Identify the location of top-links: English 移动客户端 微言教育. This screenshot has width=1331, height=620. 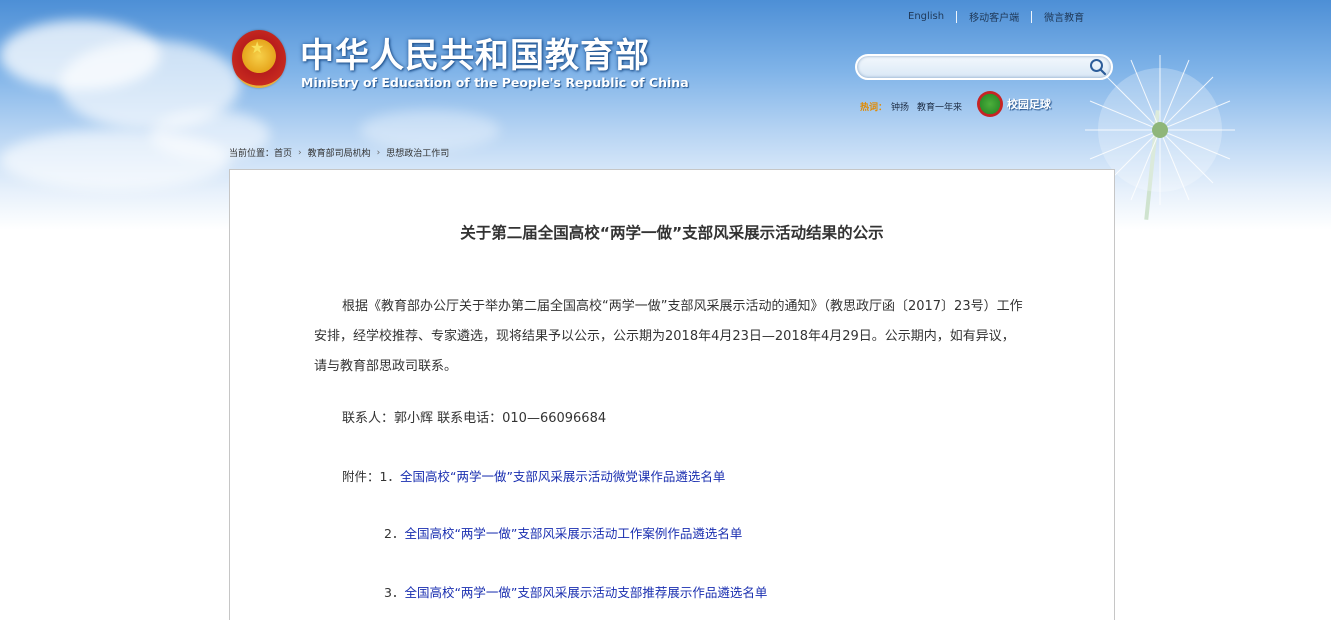
(996, 16).